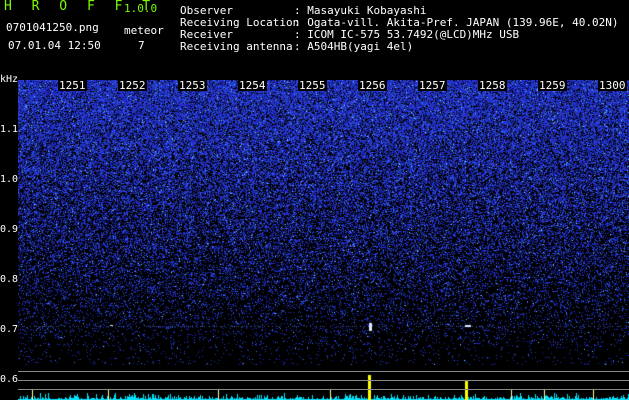  I want to click on meteor-count: 7, so click(141, 45).